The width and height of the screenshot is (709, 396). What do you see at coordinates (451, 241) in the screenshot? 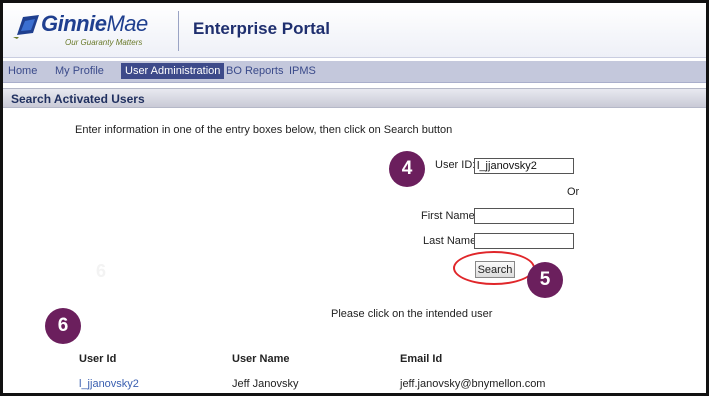
I see `last-name-label: Last Name:` at bounding box center [451, 241].